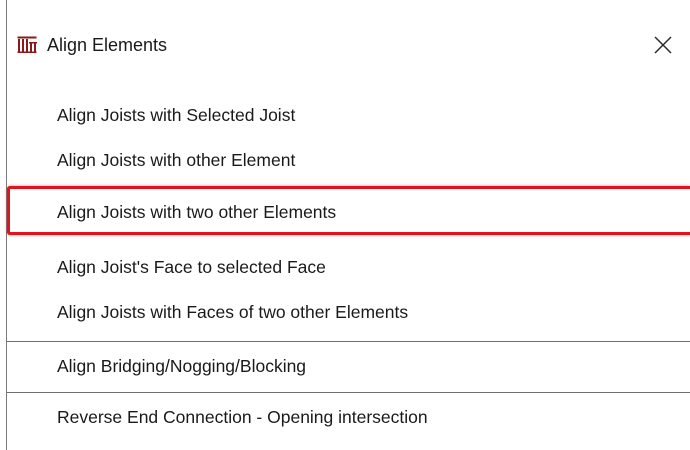 This screenshot has height=450, width=690. I want to click on menu-item-align-bridging: Align Bridging/Nogging/Blocking, so click(348, 366).